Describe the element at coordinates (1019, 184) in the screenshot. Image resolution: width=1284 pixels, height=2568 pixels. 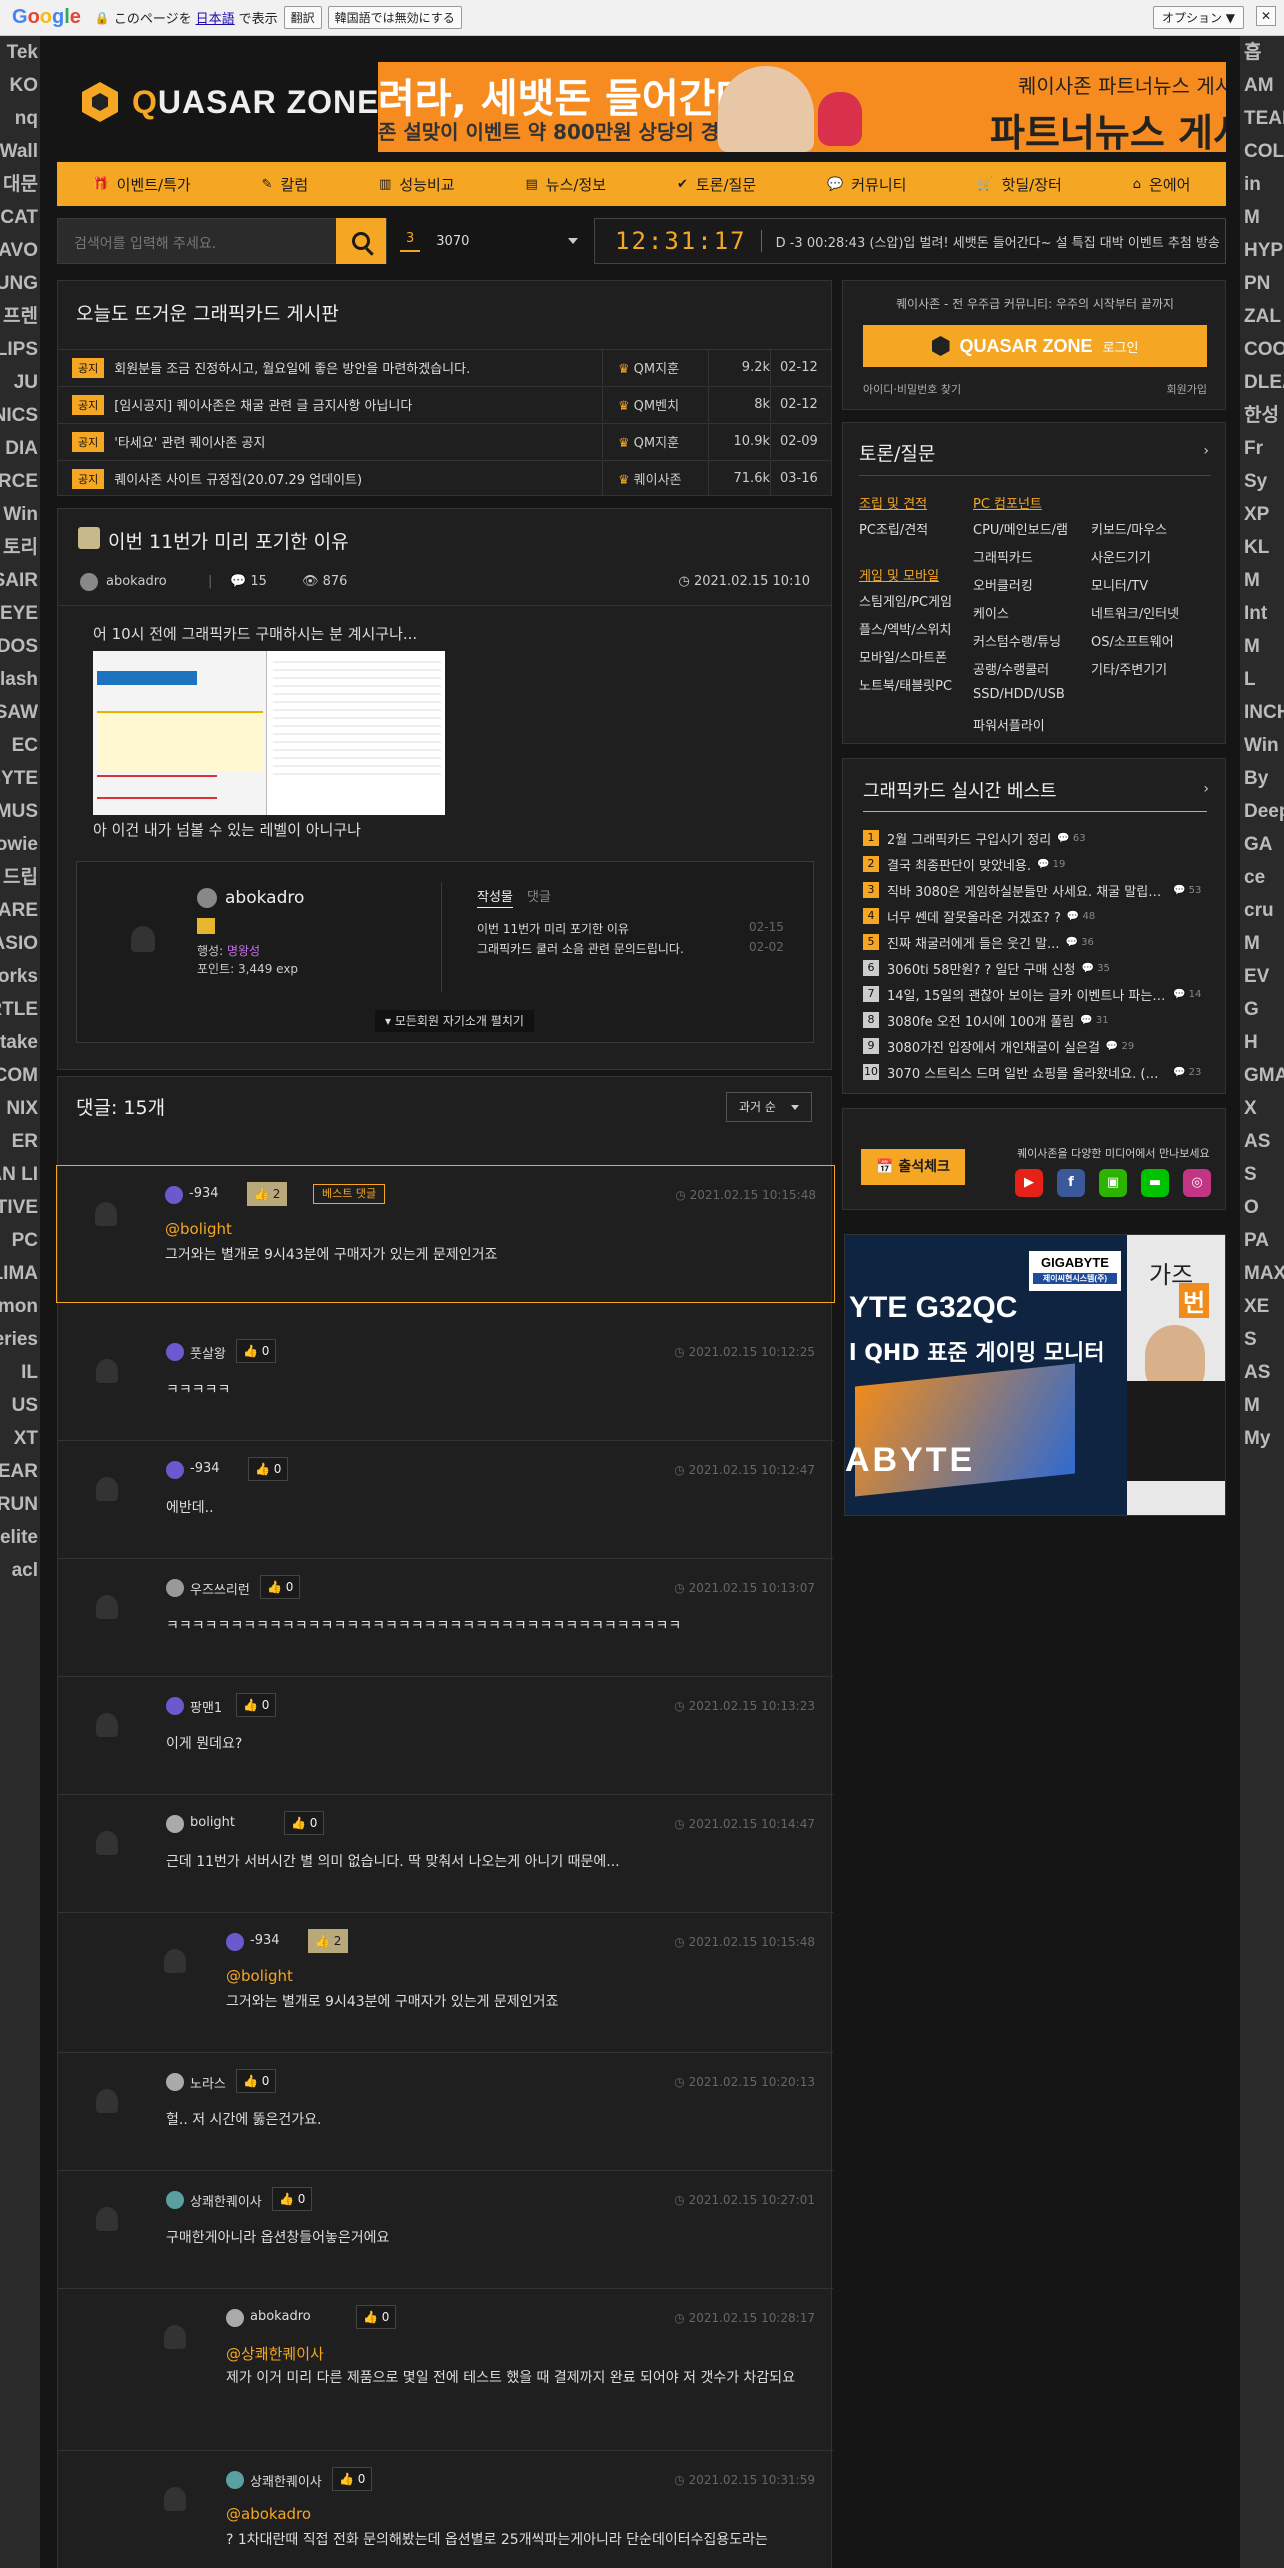
I see `nav-item: 🛒 핫딜/장터` at that location.